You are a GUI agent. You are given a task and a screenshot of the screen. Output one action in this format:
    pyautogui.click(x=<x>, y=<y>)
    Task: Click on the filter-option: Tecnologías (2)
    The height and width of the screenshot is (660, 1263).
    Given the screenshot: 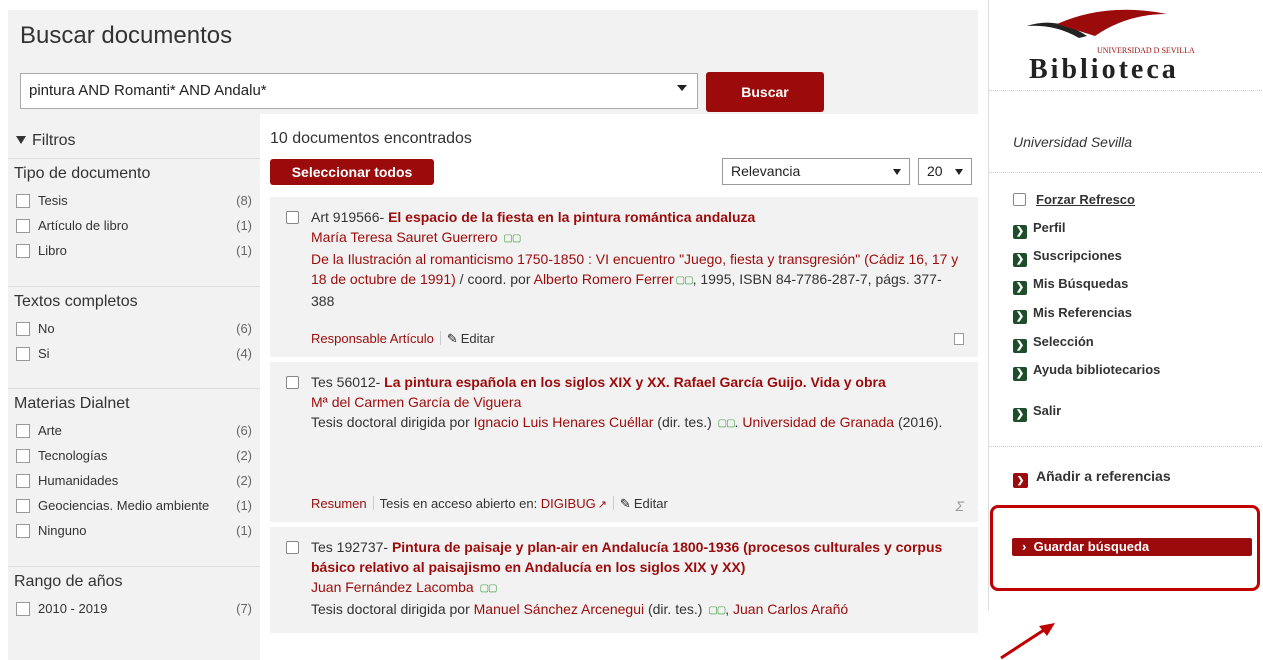 What is the action you would take?
    pyautogui.click(x=134, y=455)
    